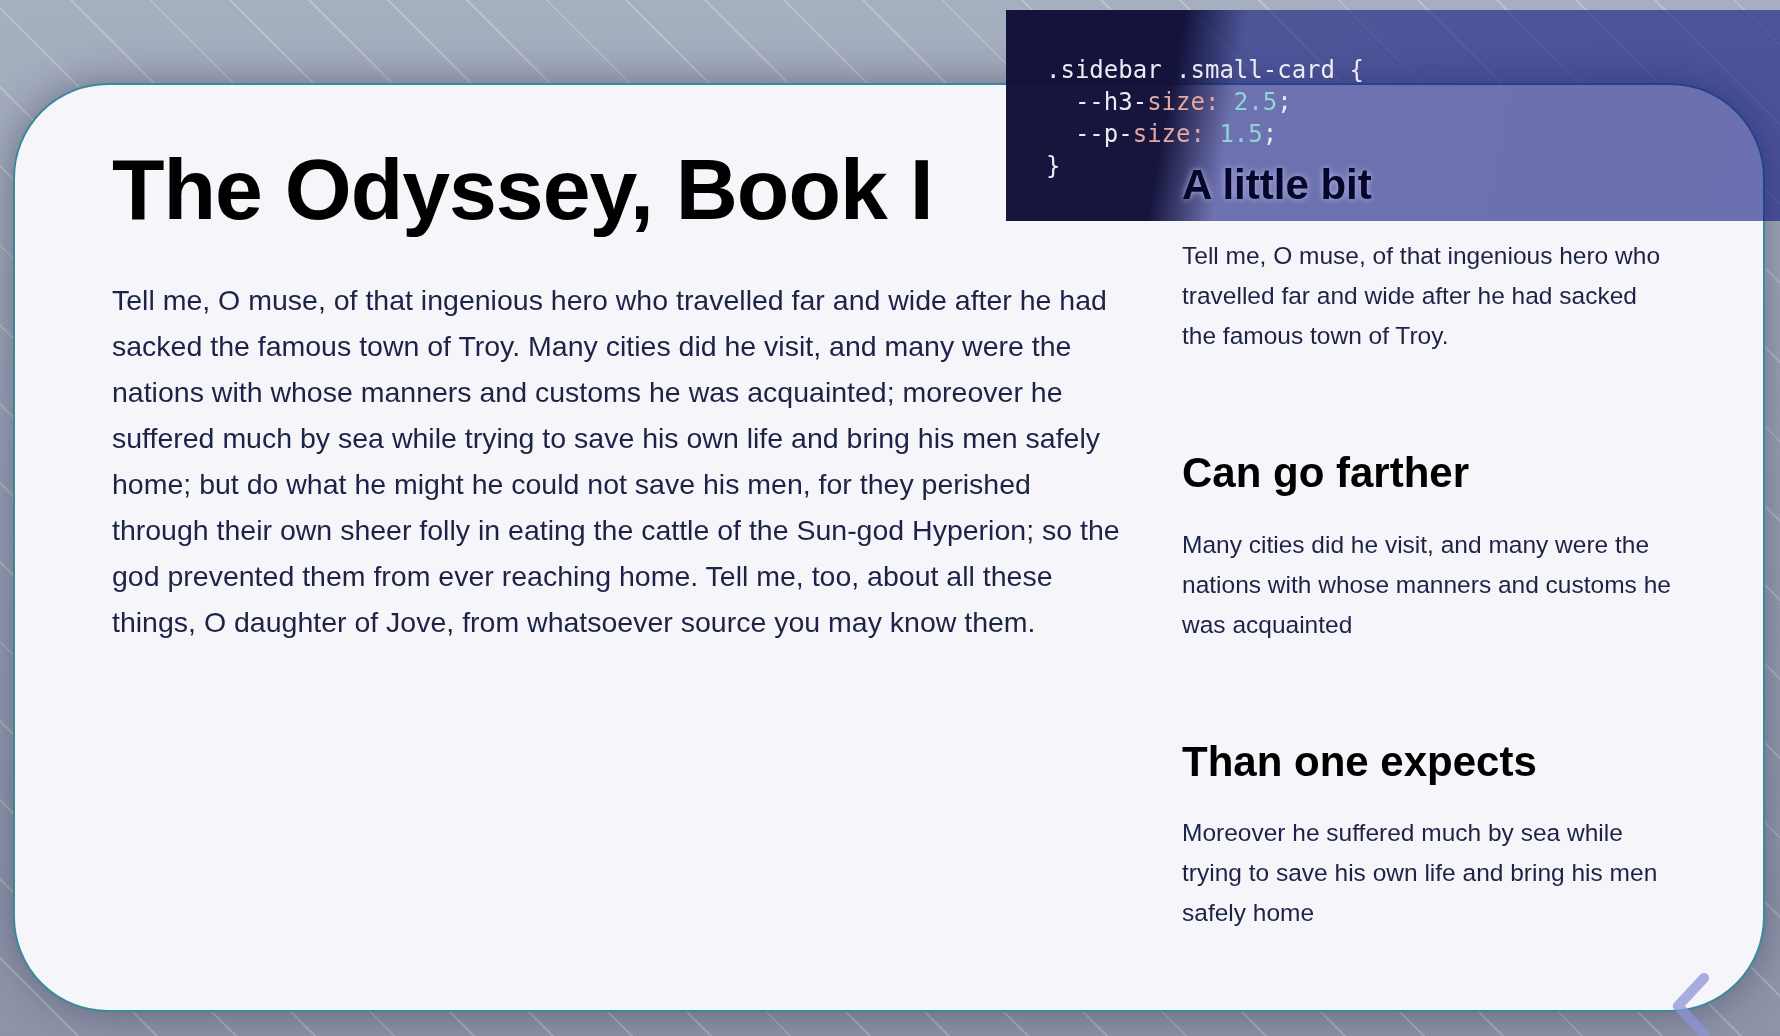  I want to click on card-heading: Can go farther, so click(1326, 473).